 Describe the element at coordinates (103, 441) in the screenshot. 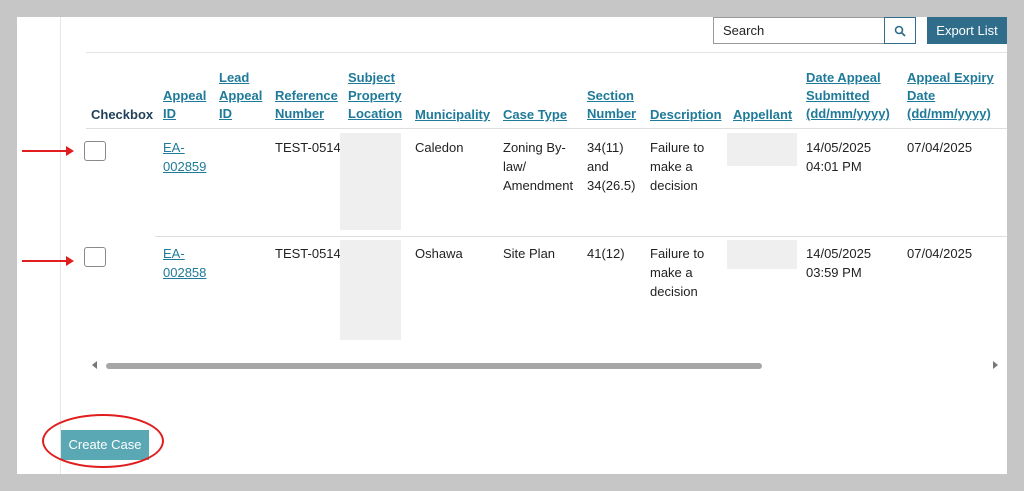

I see `annotation-circle` at that location.